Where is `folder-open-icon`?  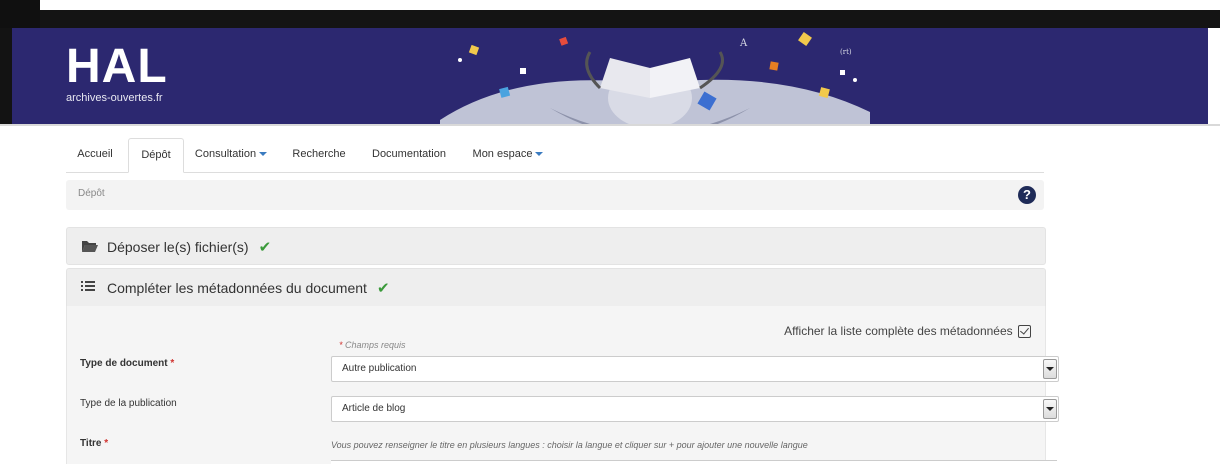
folder-open-icon is located at coordinates (90, 246).